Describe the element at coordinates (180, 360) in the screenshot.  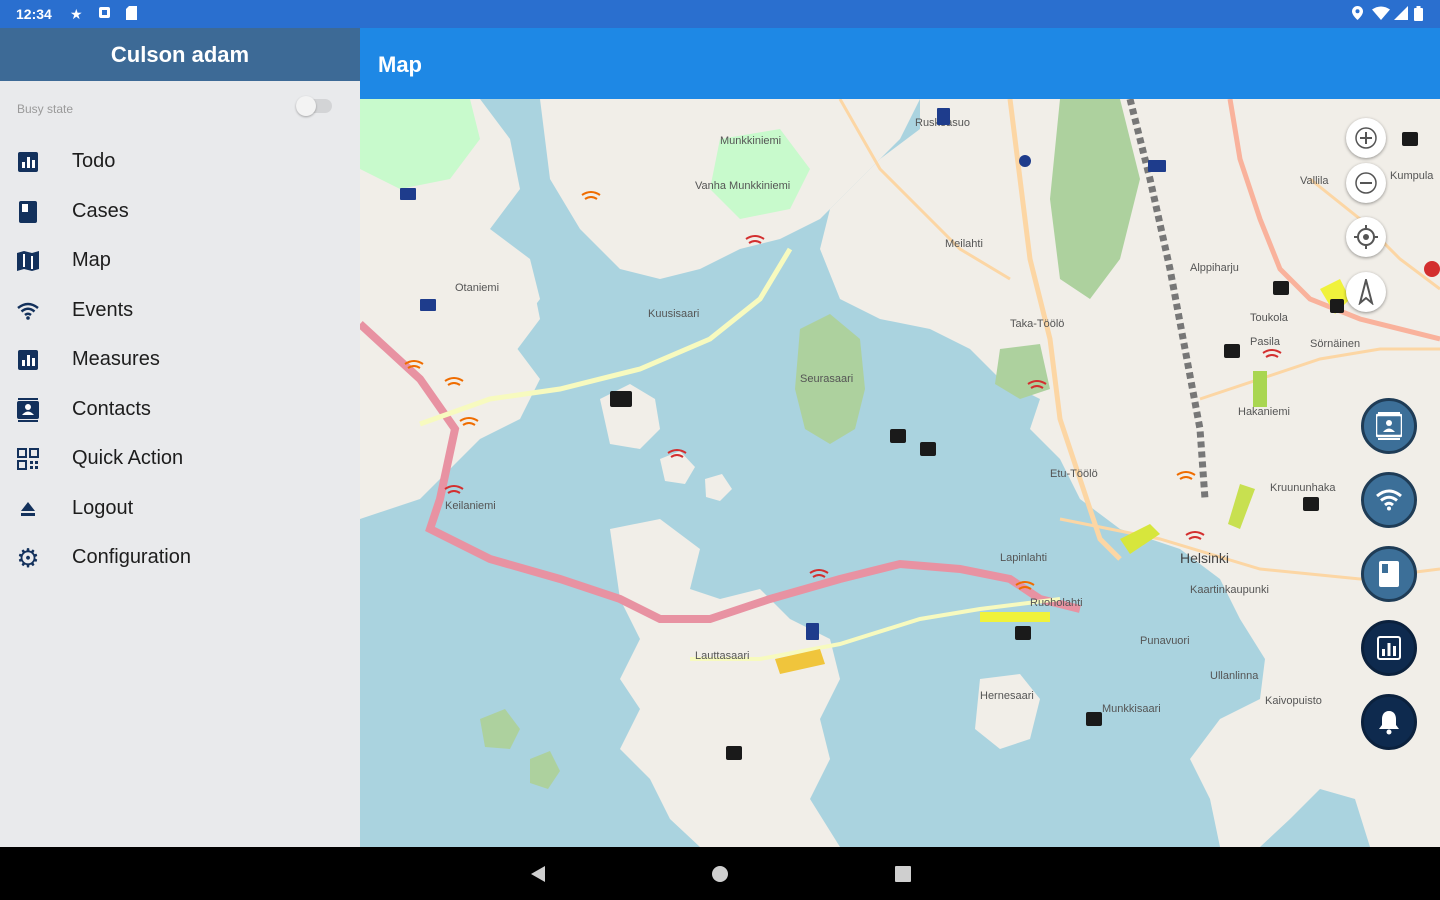
I see `menu-item-measures: Measures` at that location.